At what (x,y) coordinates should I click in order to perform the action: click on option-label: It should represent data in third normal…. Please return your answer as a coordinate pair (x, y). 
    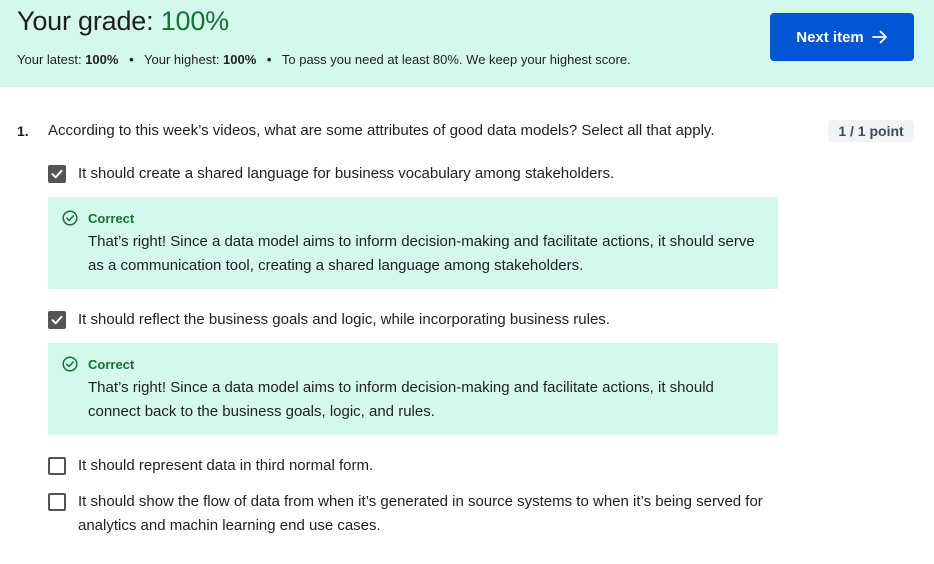
    Looking at the image, I should click on (226, 465).